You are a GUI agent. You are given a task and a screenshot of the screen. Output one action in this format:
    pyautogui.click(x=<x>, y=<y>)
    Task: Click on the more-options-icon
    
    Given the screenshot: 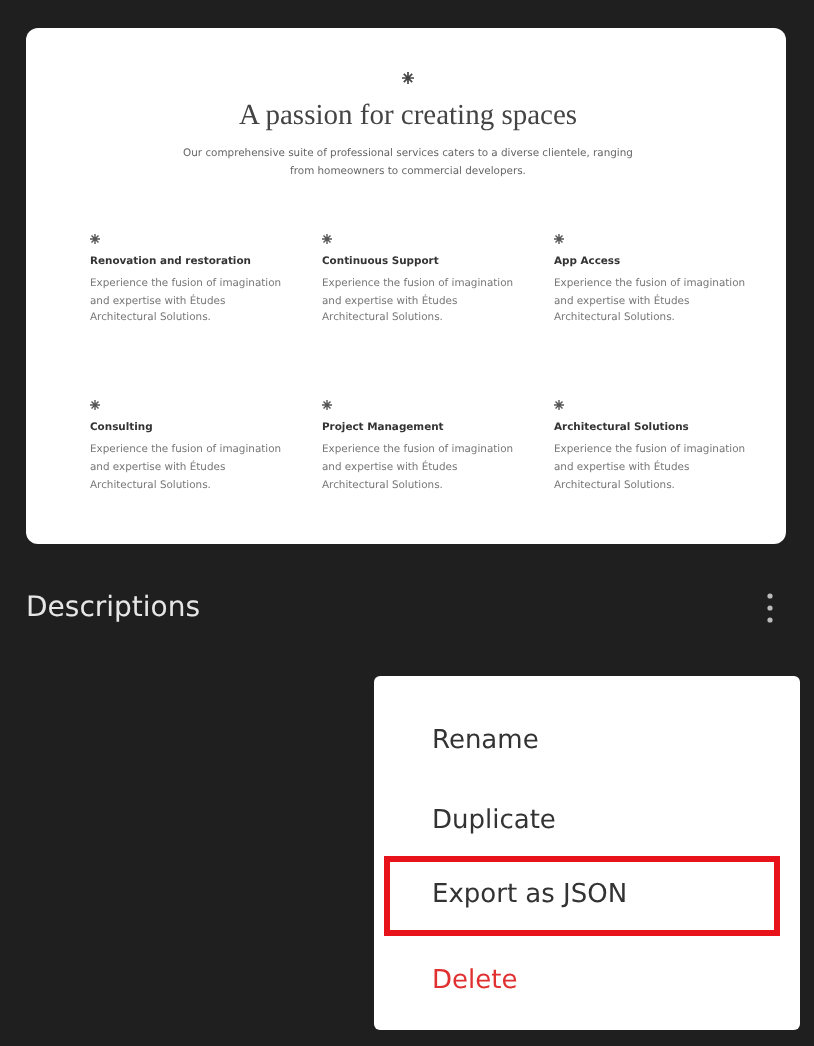 What is the action you would take?
    pyautogui.click(x=770, y=608)
    